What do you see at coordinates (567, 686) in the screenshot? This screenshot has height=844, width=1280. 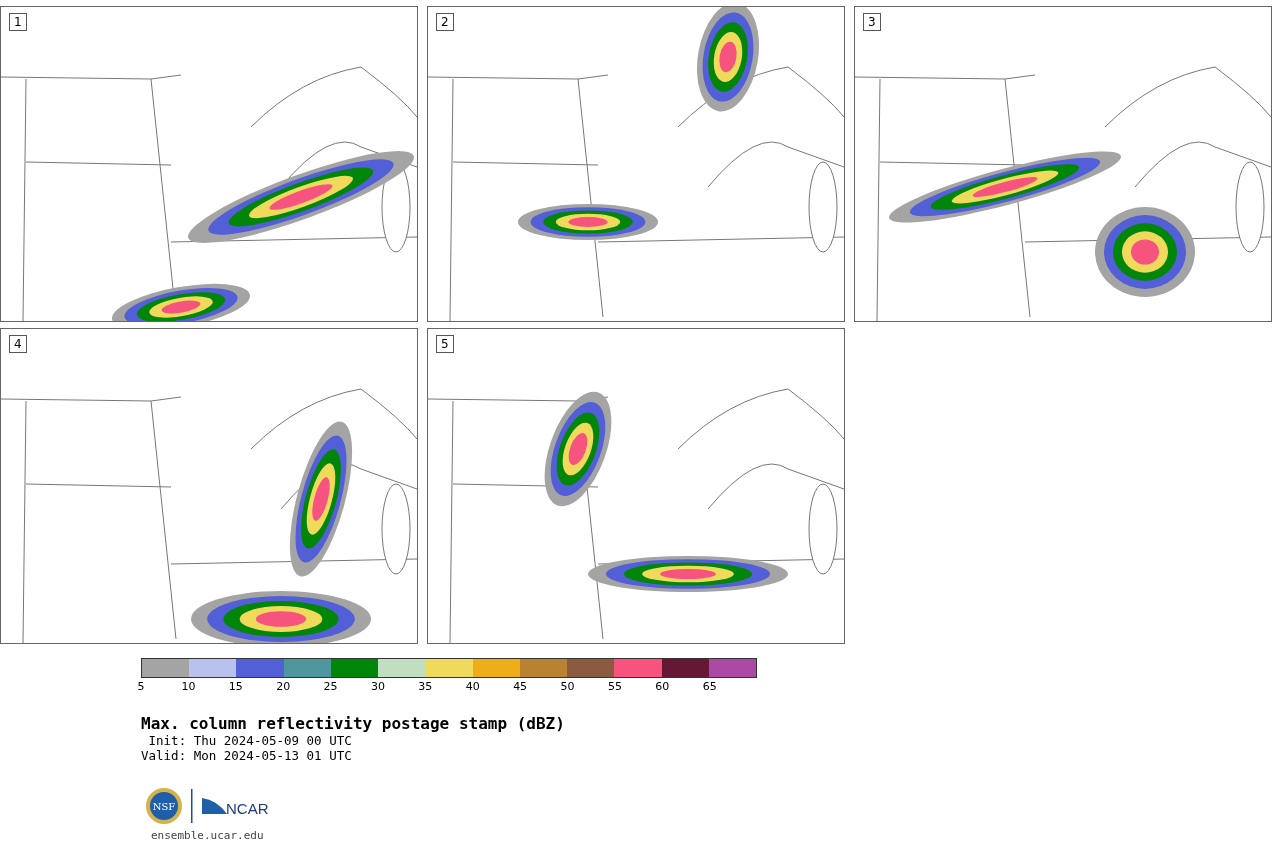 I see `tick-label: 50` at bounding box center [567, 686].